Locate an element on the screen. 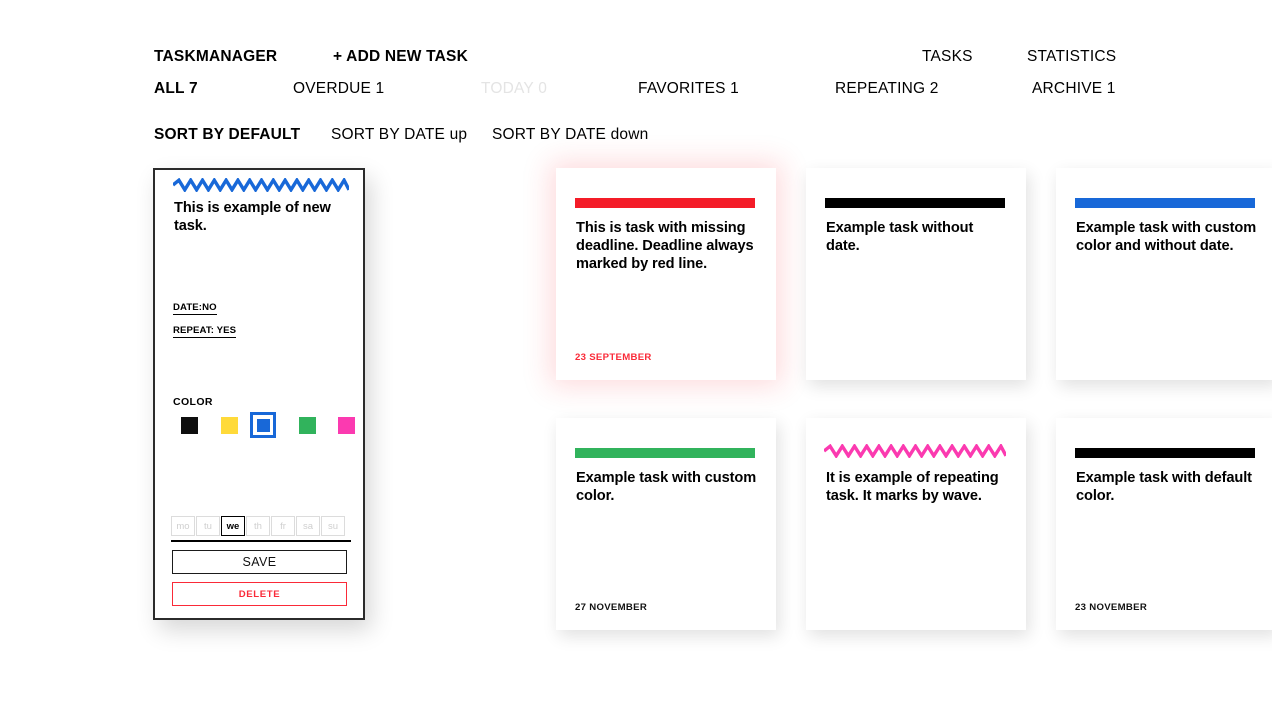  color-swatch-blue is located at coordinates (263, 425).